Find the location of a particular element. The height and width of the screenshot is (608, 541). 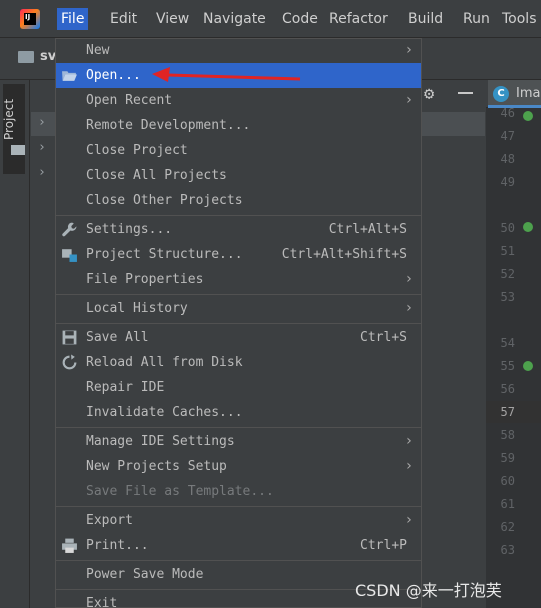

menu-view: View is located at coordinates (172, 19).